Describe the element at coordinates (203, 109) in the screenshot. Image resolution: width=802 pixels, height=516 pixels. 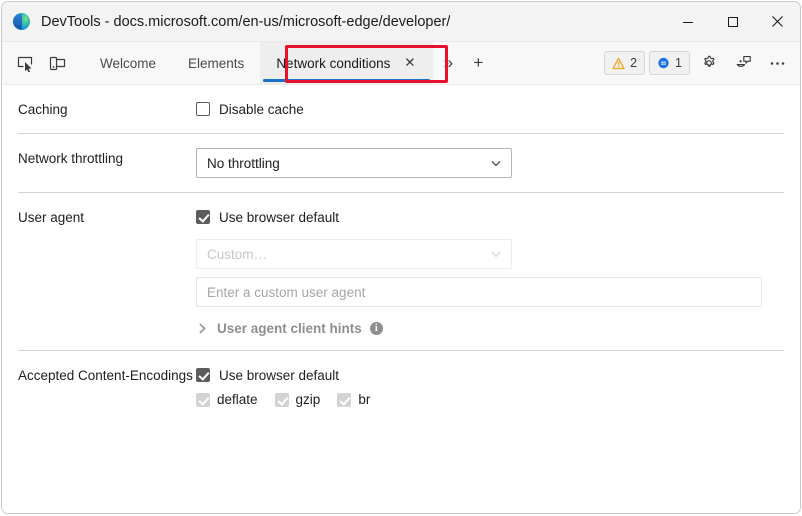
I see `disable-cache-checkbox` at that location.